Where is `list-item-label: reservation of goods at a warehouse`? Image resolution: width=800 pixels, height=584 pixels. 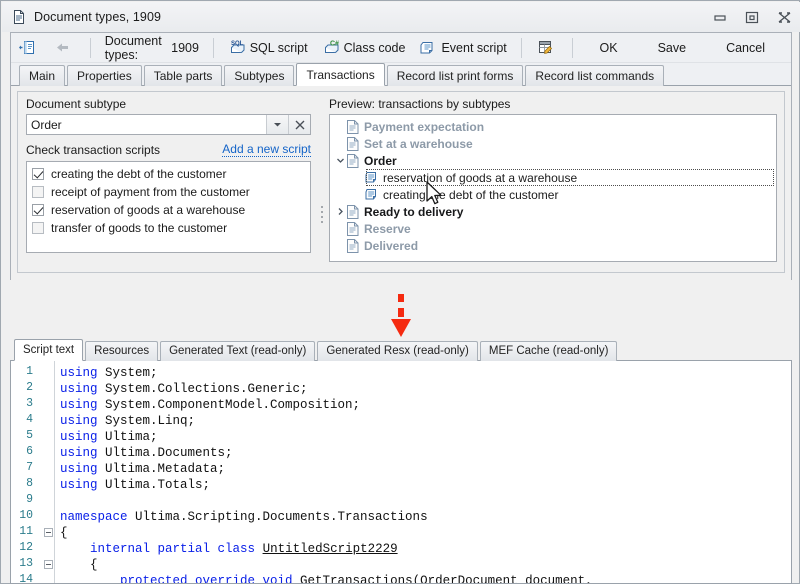 list-item-label: reservation of goods at a warehouse is located at coordinates (148, 210).